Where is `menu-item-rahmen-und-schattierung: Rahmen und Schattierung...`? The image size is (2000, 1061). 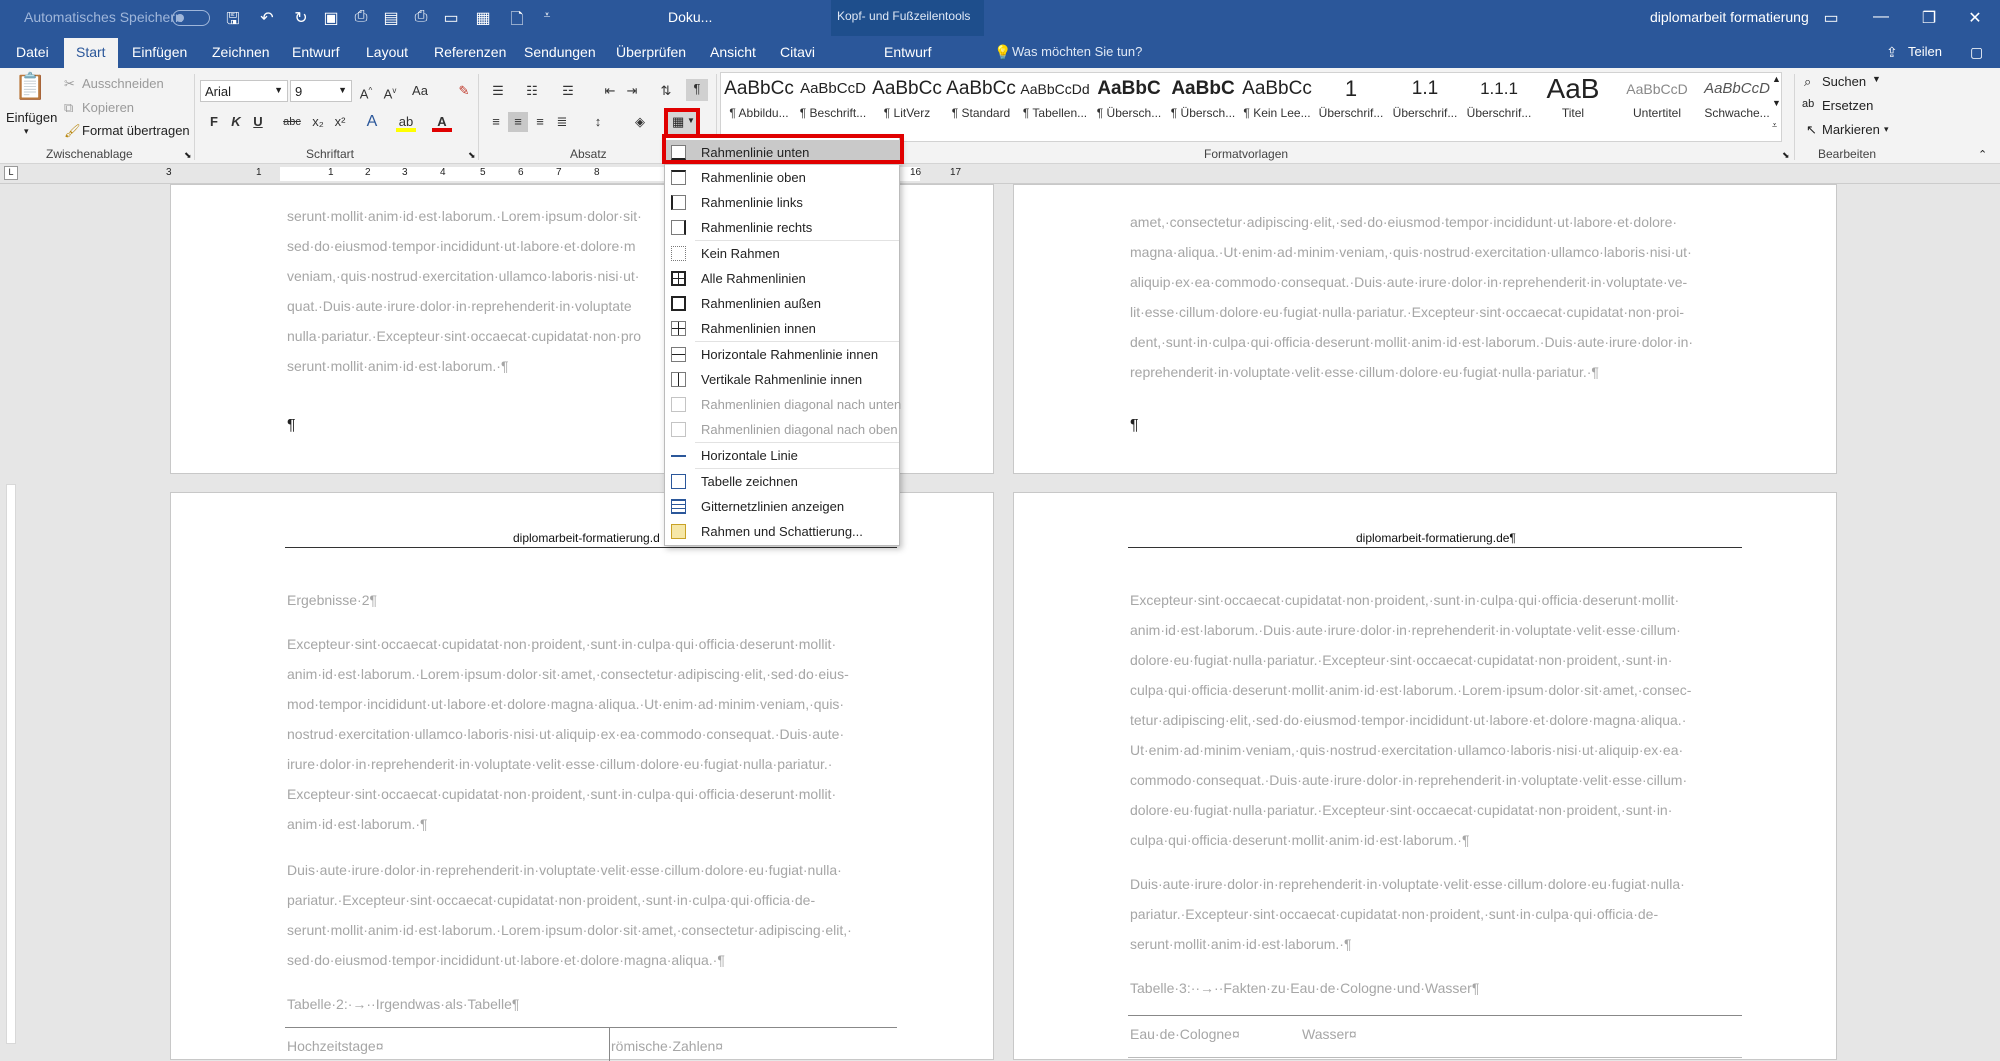 menu-item-rahmen-und-schattierung: Rahmen und Schattierung... is located at coordinates (783, 531).